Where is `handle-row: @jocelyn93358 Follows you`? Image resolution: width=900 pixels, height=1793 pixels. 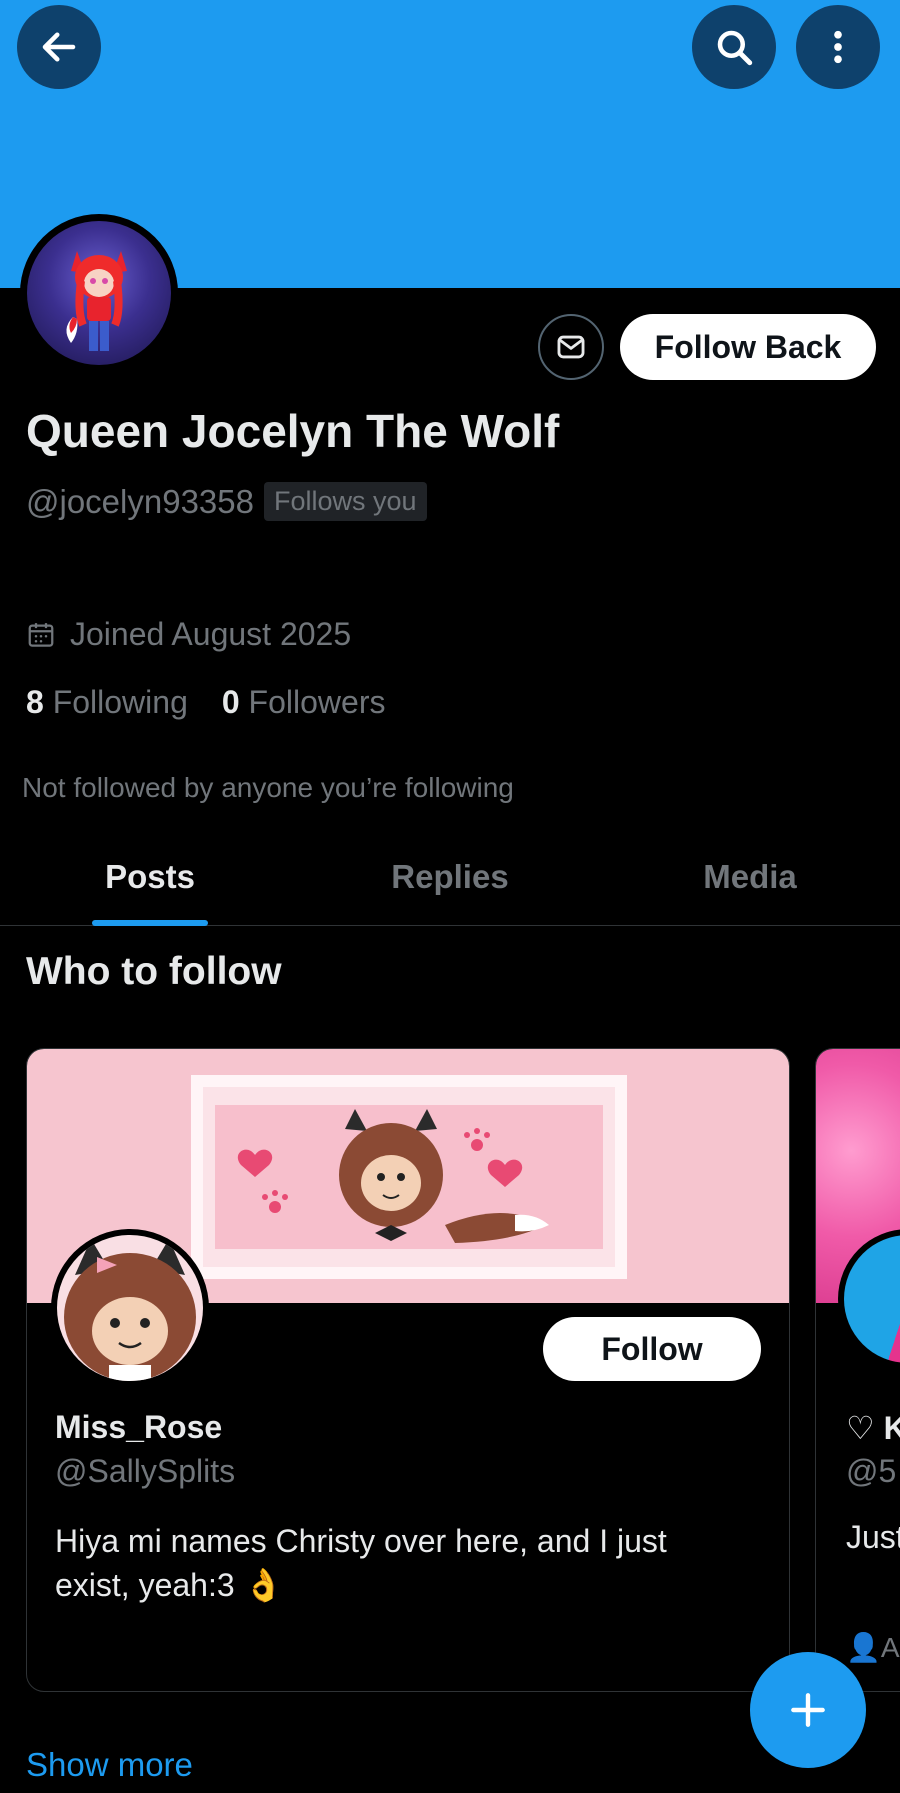
handle-row: @jocelyn93358 Follows you is located at coordinates (226, 501).